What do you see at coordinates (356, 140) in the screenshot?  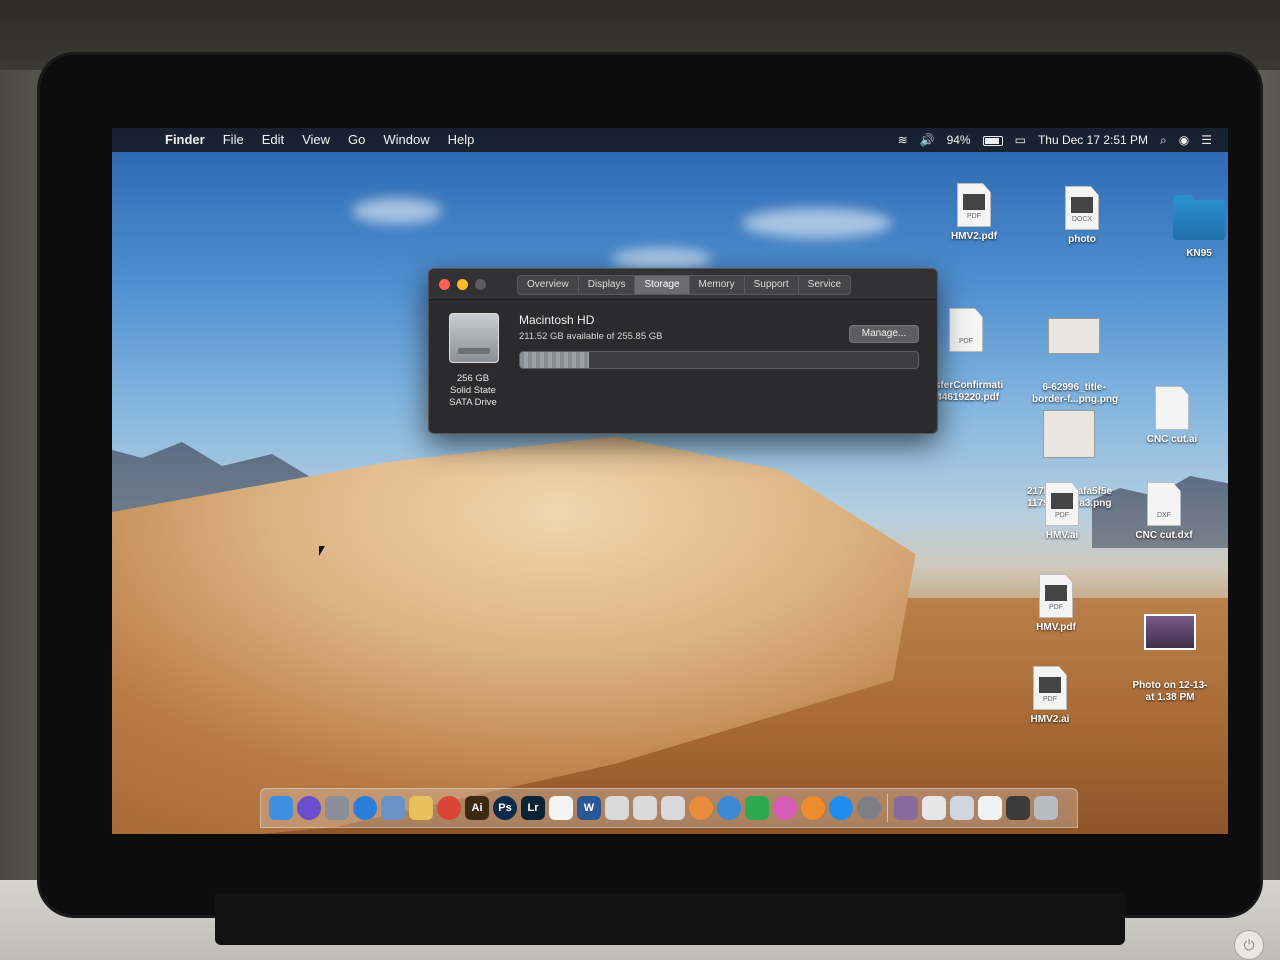 I see `menu-go: Go` at bounding box center [356, 140].